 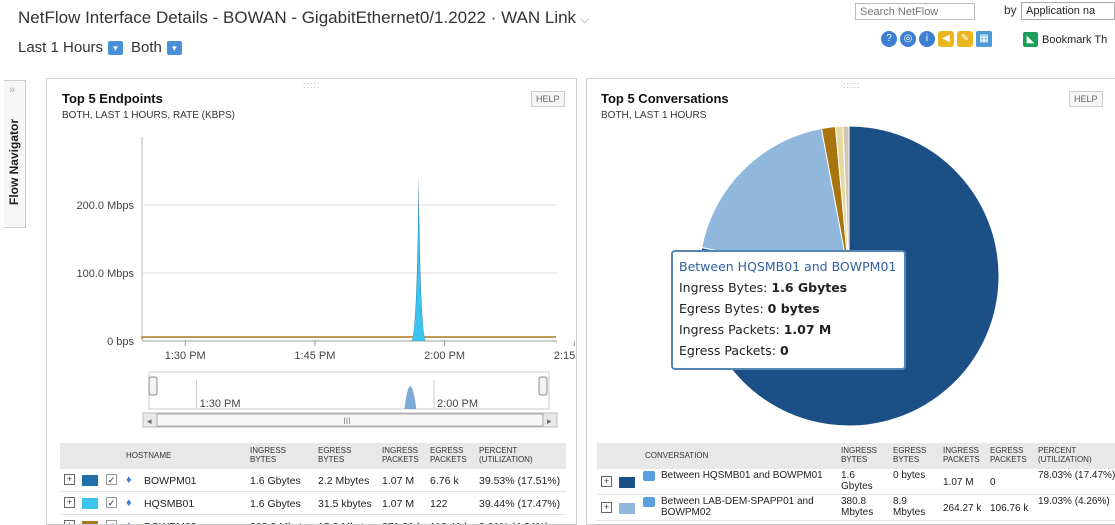 I want to click on help-icon: ?, so click(x=889, y=39).